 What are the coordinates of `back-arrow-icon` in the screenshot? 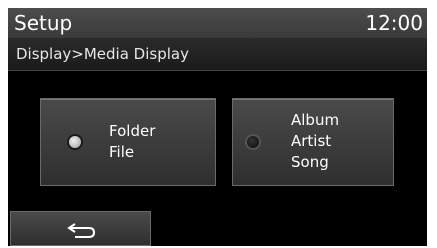 It's located at (81, 230).